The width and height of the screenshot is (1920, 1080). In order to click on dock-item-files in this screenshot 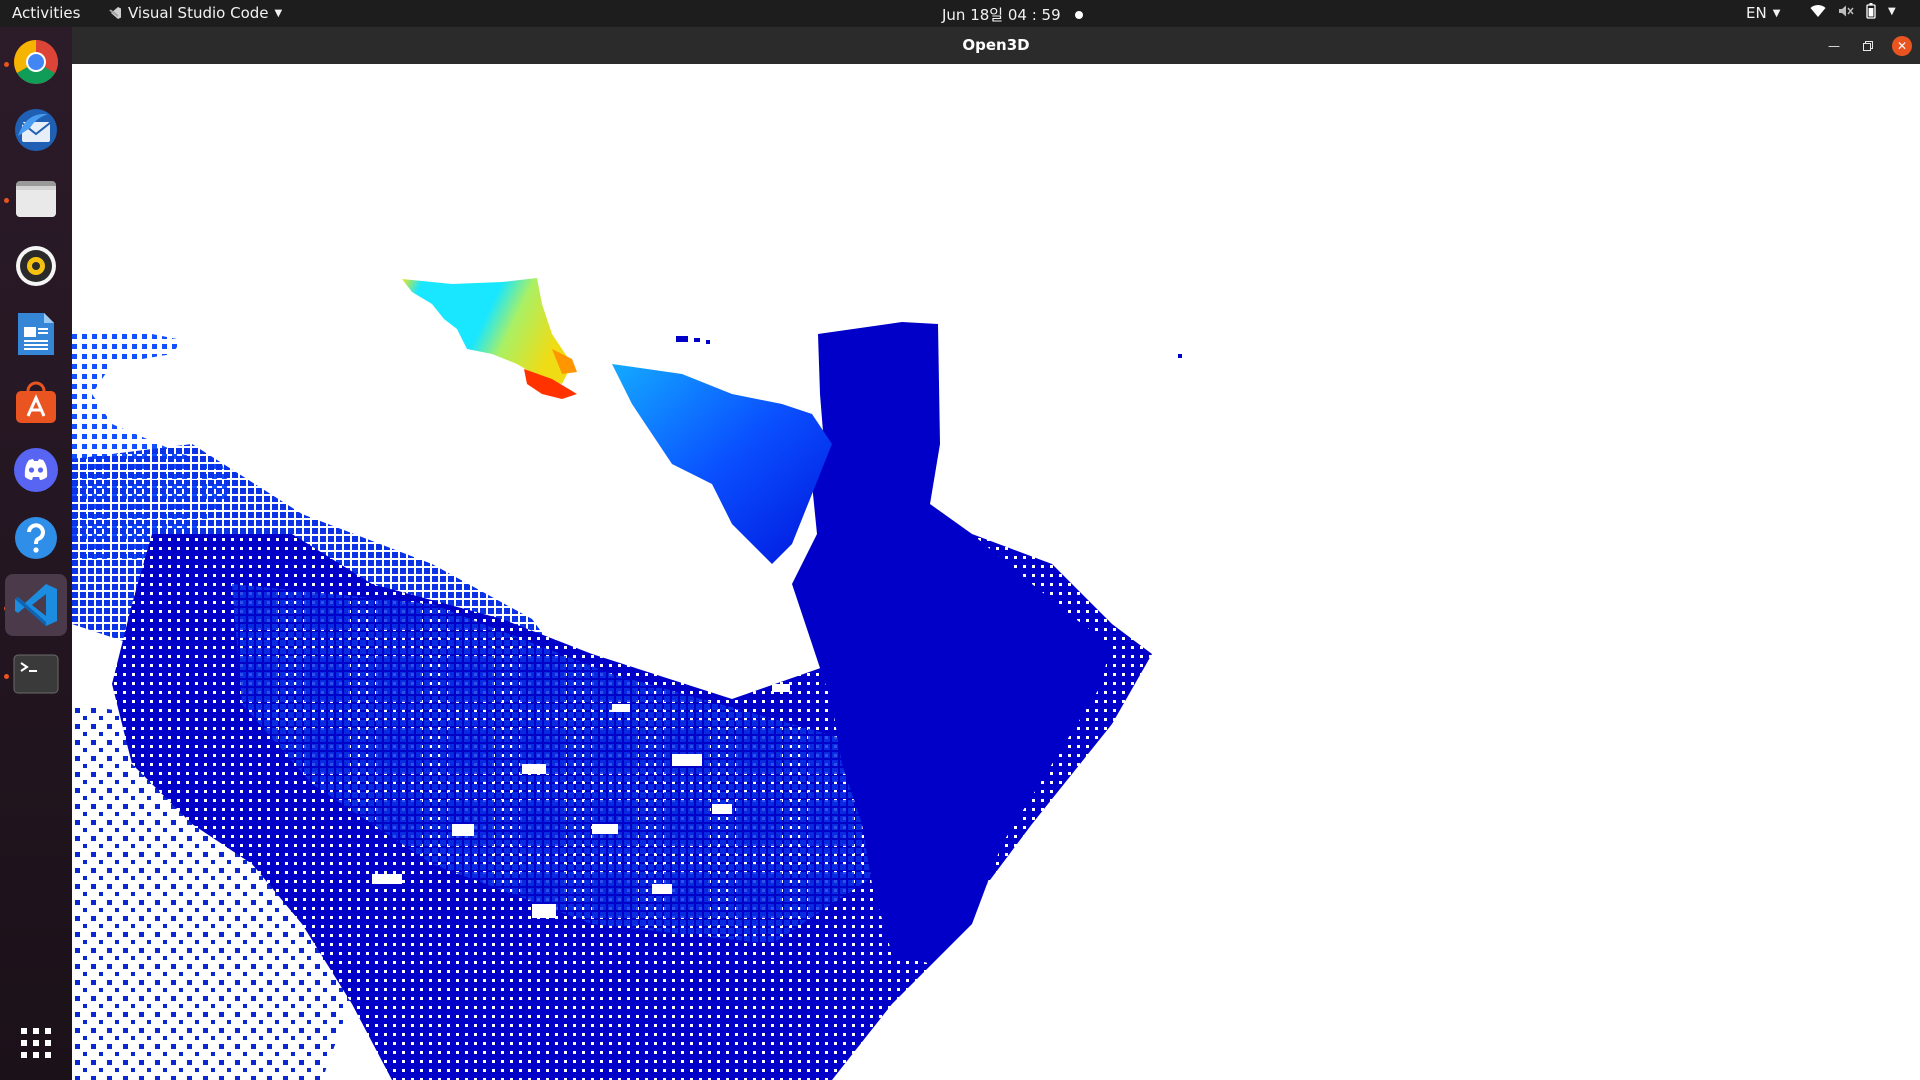, I will do `click(36, 198)`.